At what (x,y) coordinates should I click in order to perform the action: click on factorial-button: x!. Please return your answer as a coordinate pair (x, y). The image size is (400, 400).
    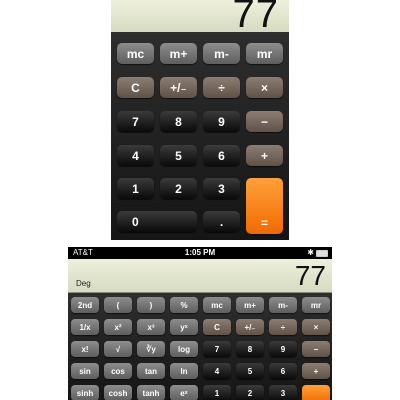
    Looking at the image, I should click on (85, 349).